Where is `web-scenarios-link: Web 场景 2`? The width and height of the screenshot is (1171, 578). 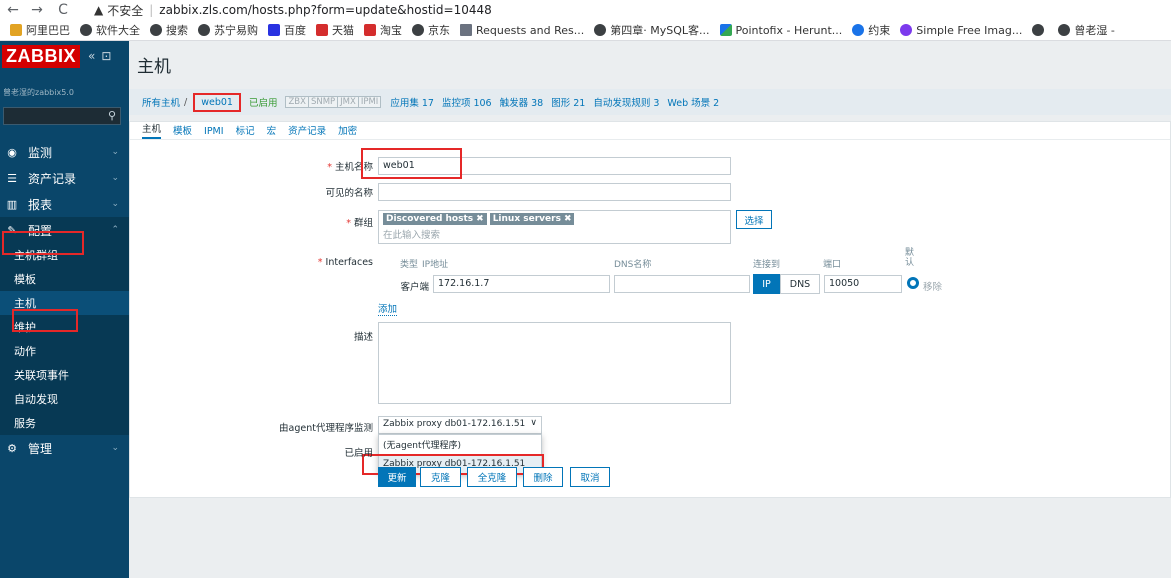
web-scenarios-link: Web 场景 2 is located at coordinates (693, 102).